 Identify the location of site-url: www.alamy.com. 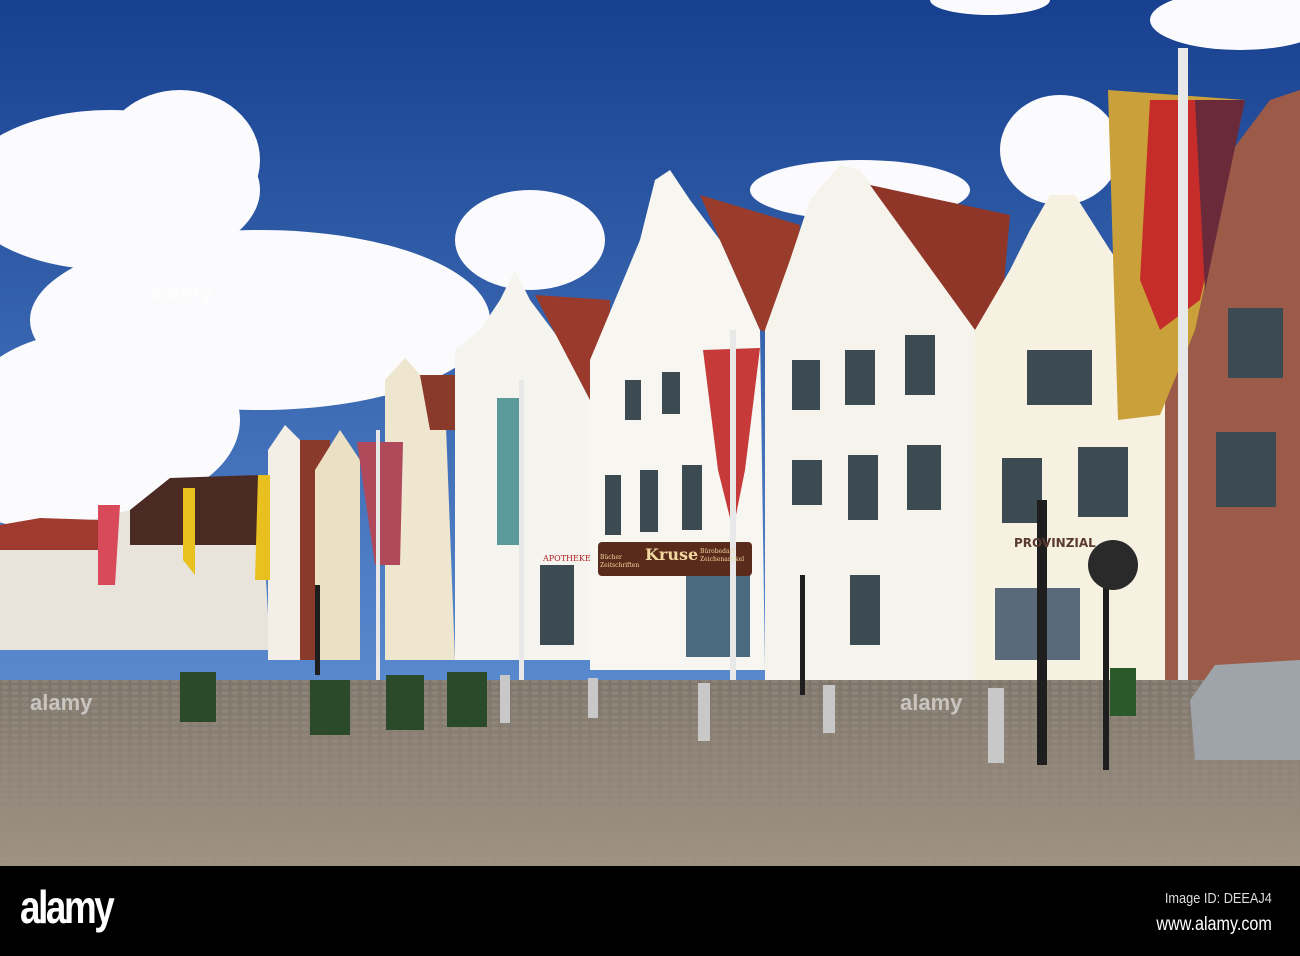
(1214, 924).